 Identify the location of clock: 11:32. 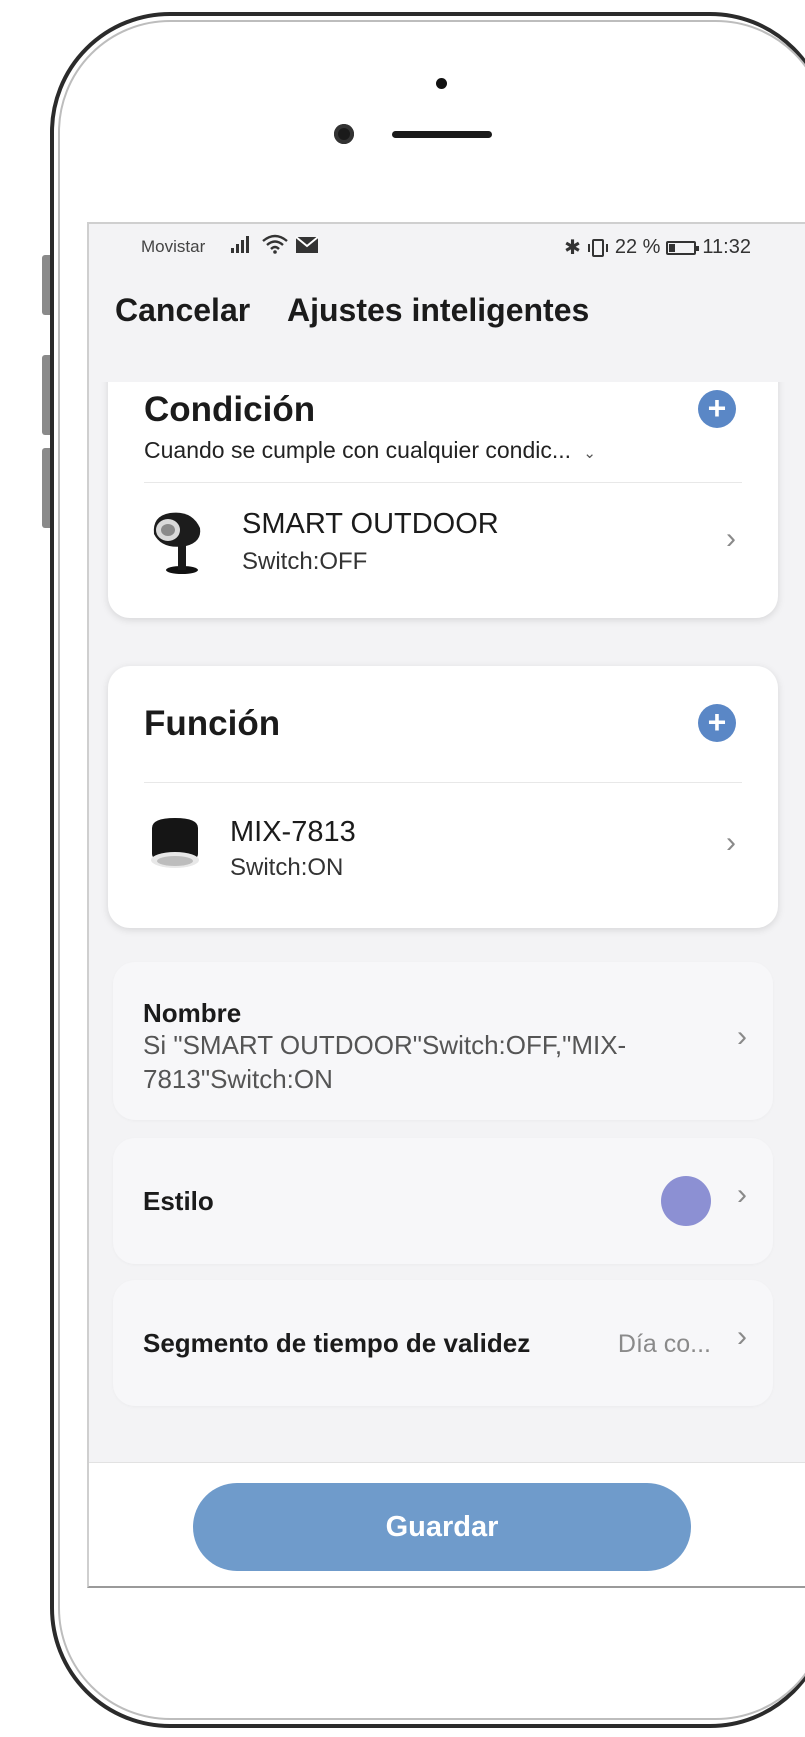
(726, 247).